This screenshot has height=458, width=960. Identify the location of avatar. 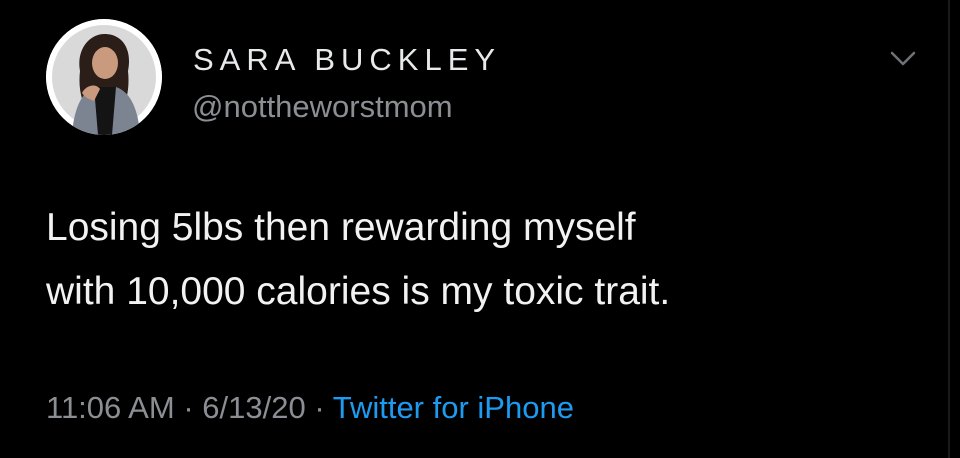
(104, 77).